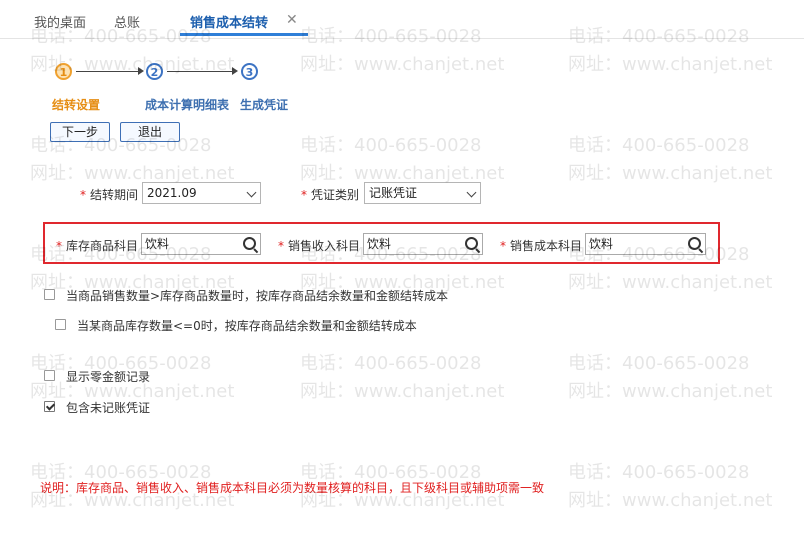  I want to click on step-1-indicator: 1, so click(63, 71).